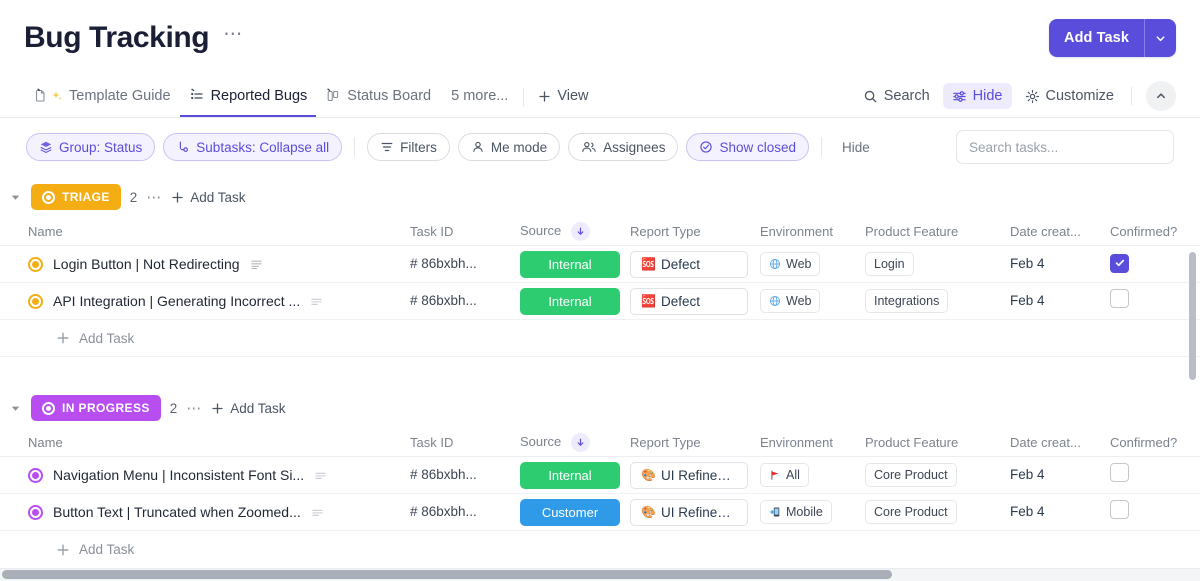  Describe the element at coordinates (937, 264) in the screenshot. I see `cell-product-feature: Login` at that location.